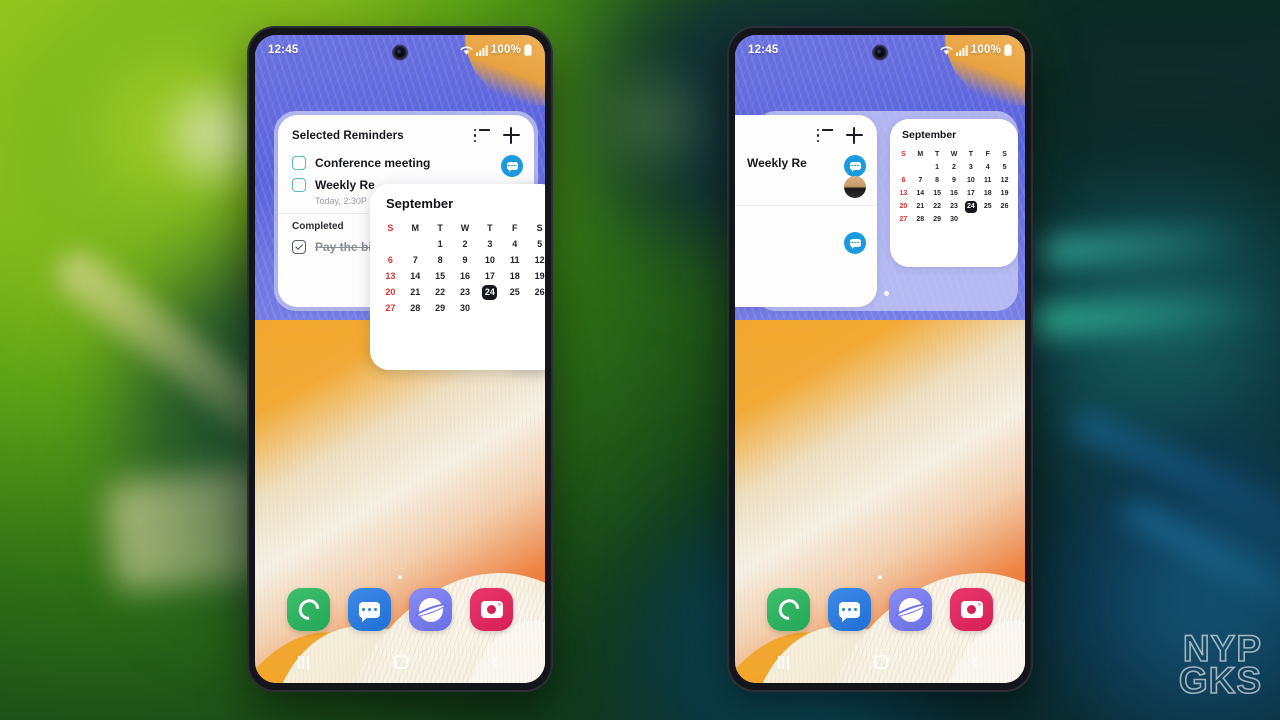  What do you see at coordinates (855, 187) in the screenshot?
I see `avatar-icon` at bounding box center [855, 187].